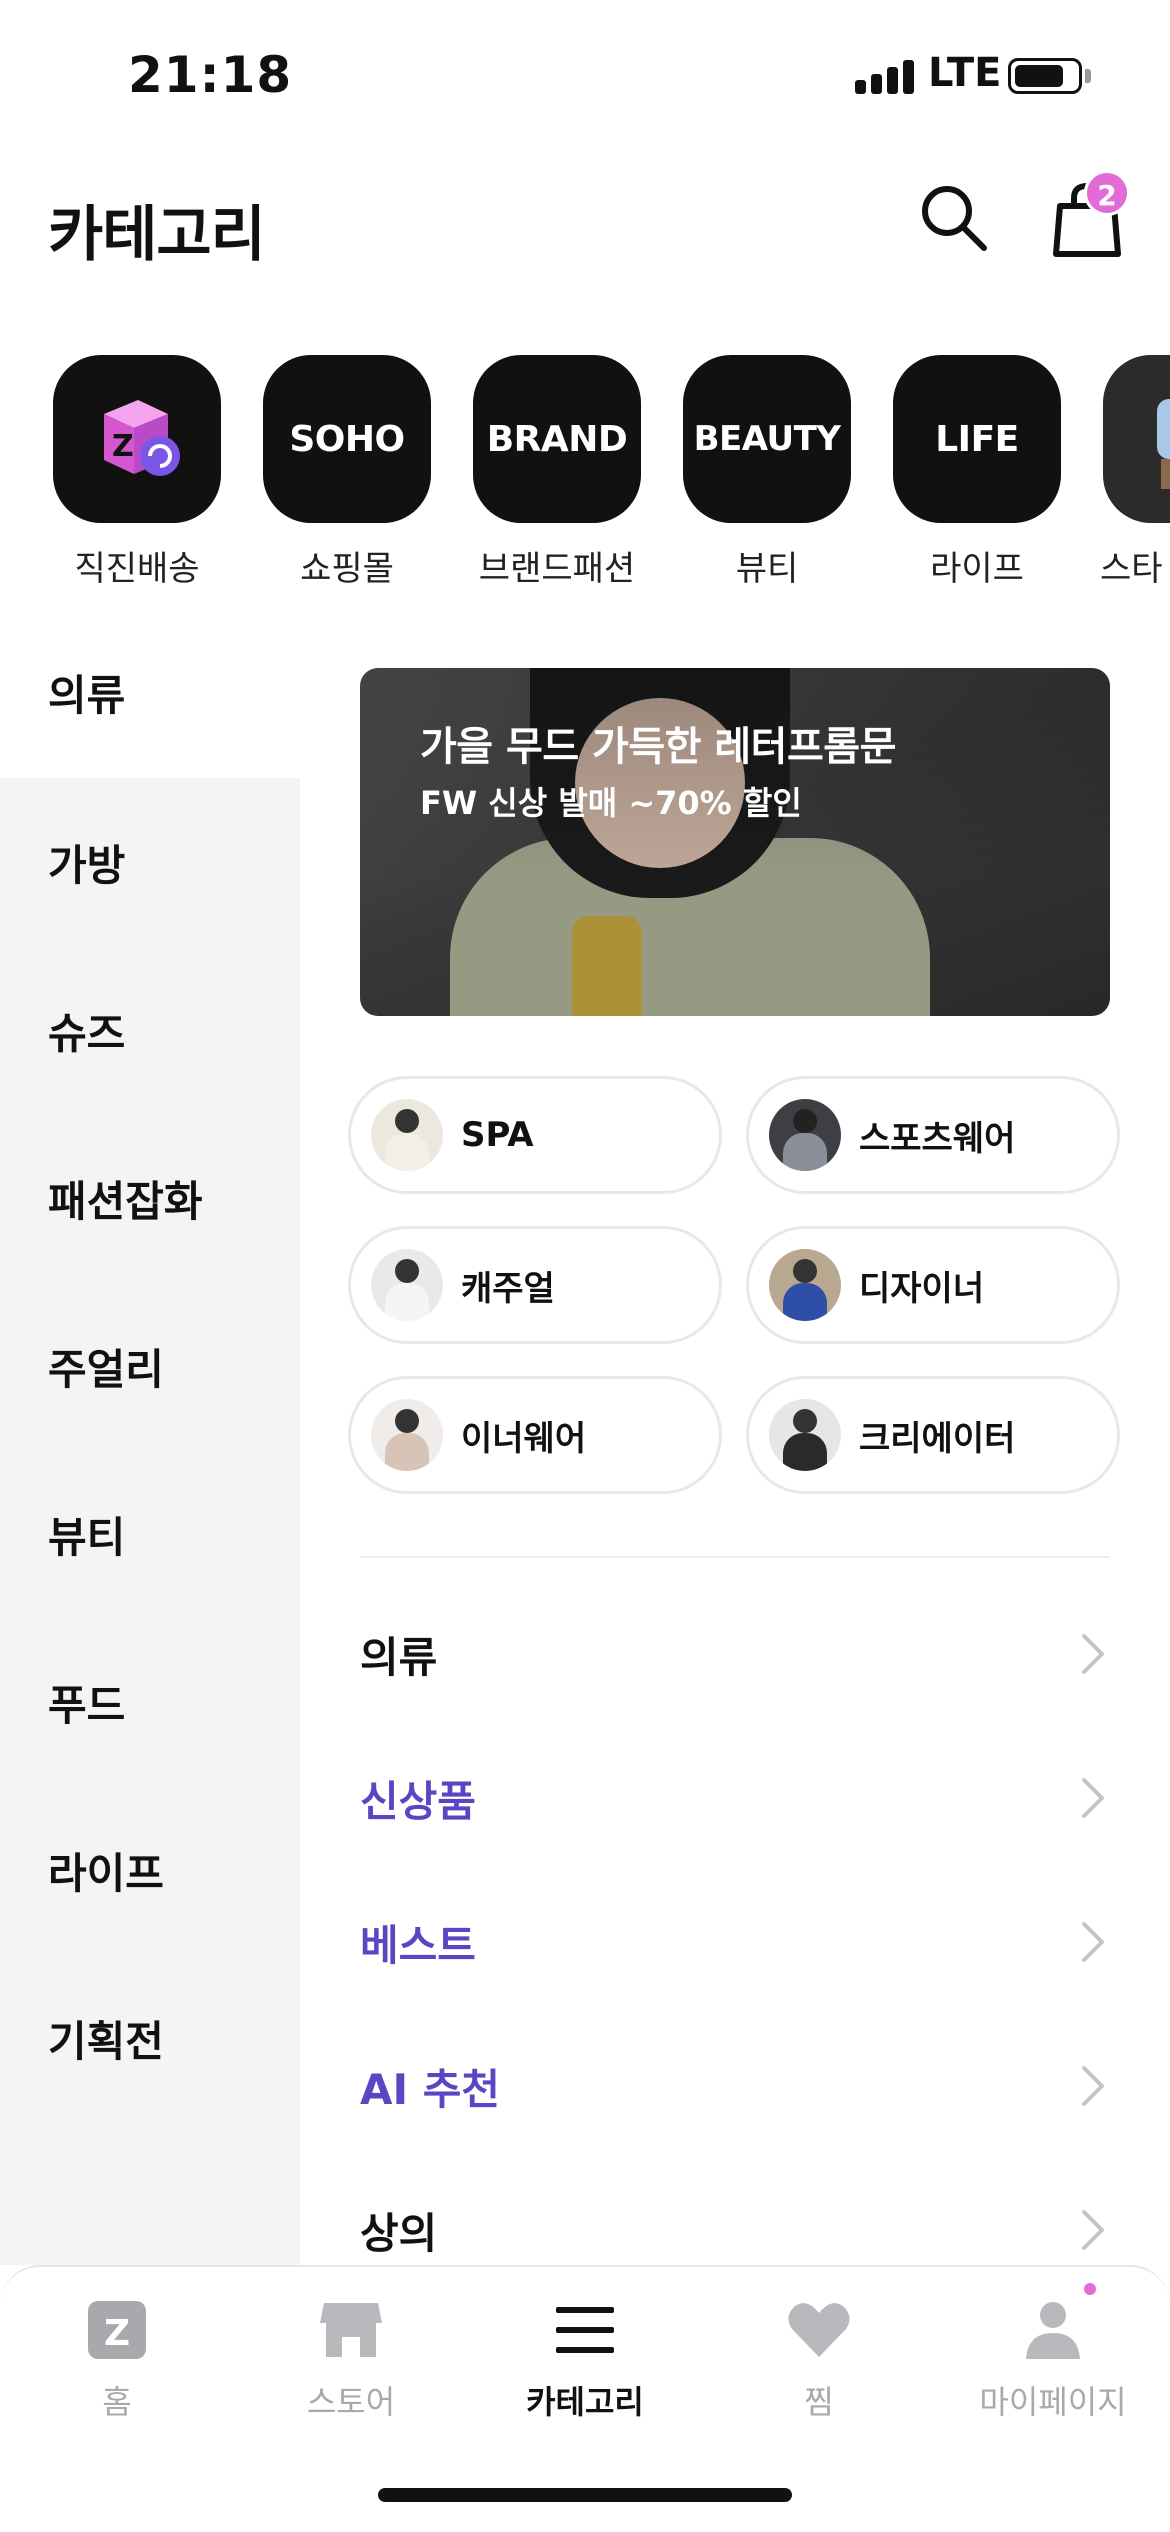 The height and width of the screenshot is (2532, 1170). Describe the element at coordinates (157, 235) in the screenshot. I see `page-title: 카테고리` at that location.